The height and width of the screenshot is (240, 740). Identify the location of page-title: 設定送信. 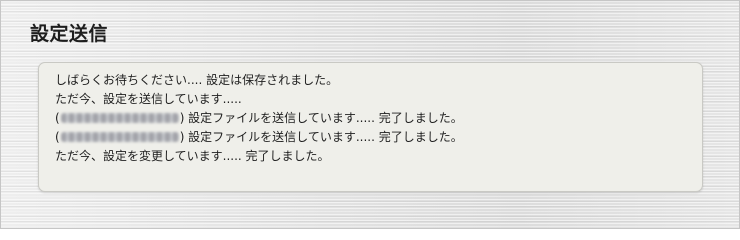
(69, 34).